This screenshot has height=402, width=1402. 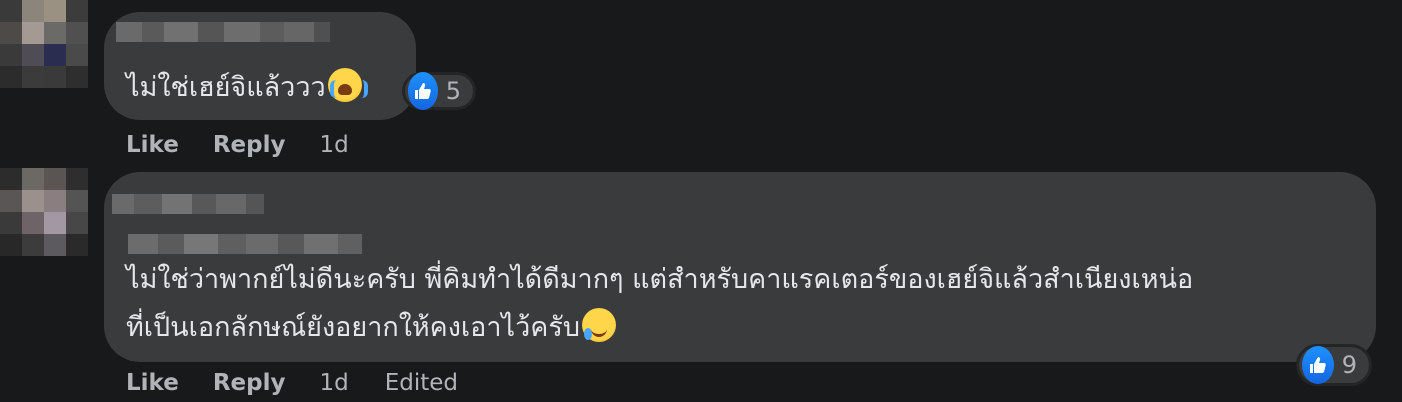 What do you see at coordinates (1349, 365) in the screenshot?
I see `reaction-count: 9` at bounding box center [1349, 365].